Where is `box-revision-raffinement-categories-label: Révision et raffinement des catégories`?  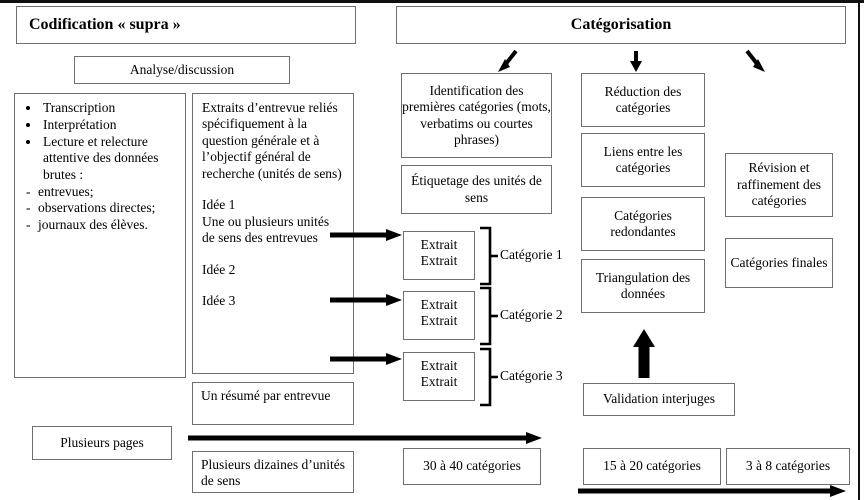 box-revision-raffinement-categories-label: Révision et raffinement des catégories is located at coordinates (779, 184).